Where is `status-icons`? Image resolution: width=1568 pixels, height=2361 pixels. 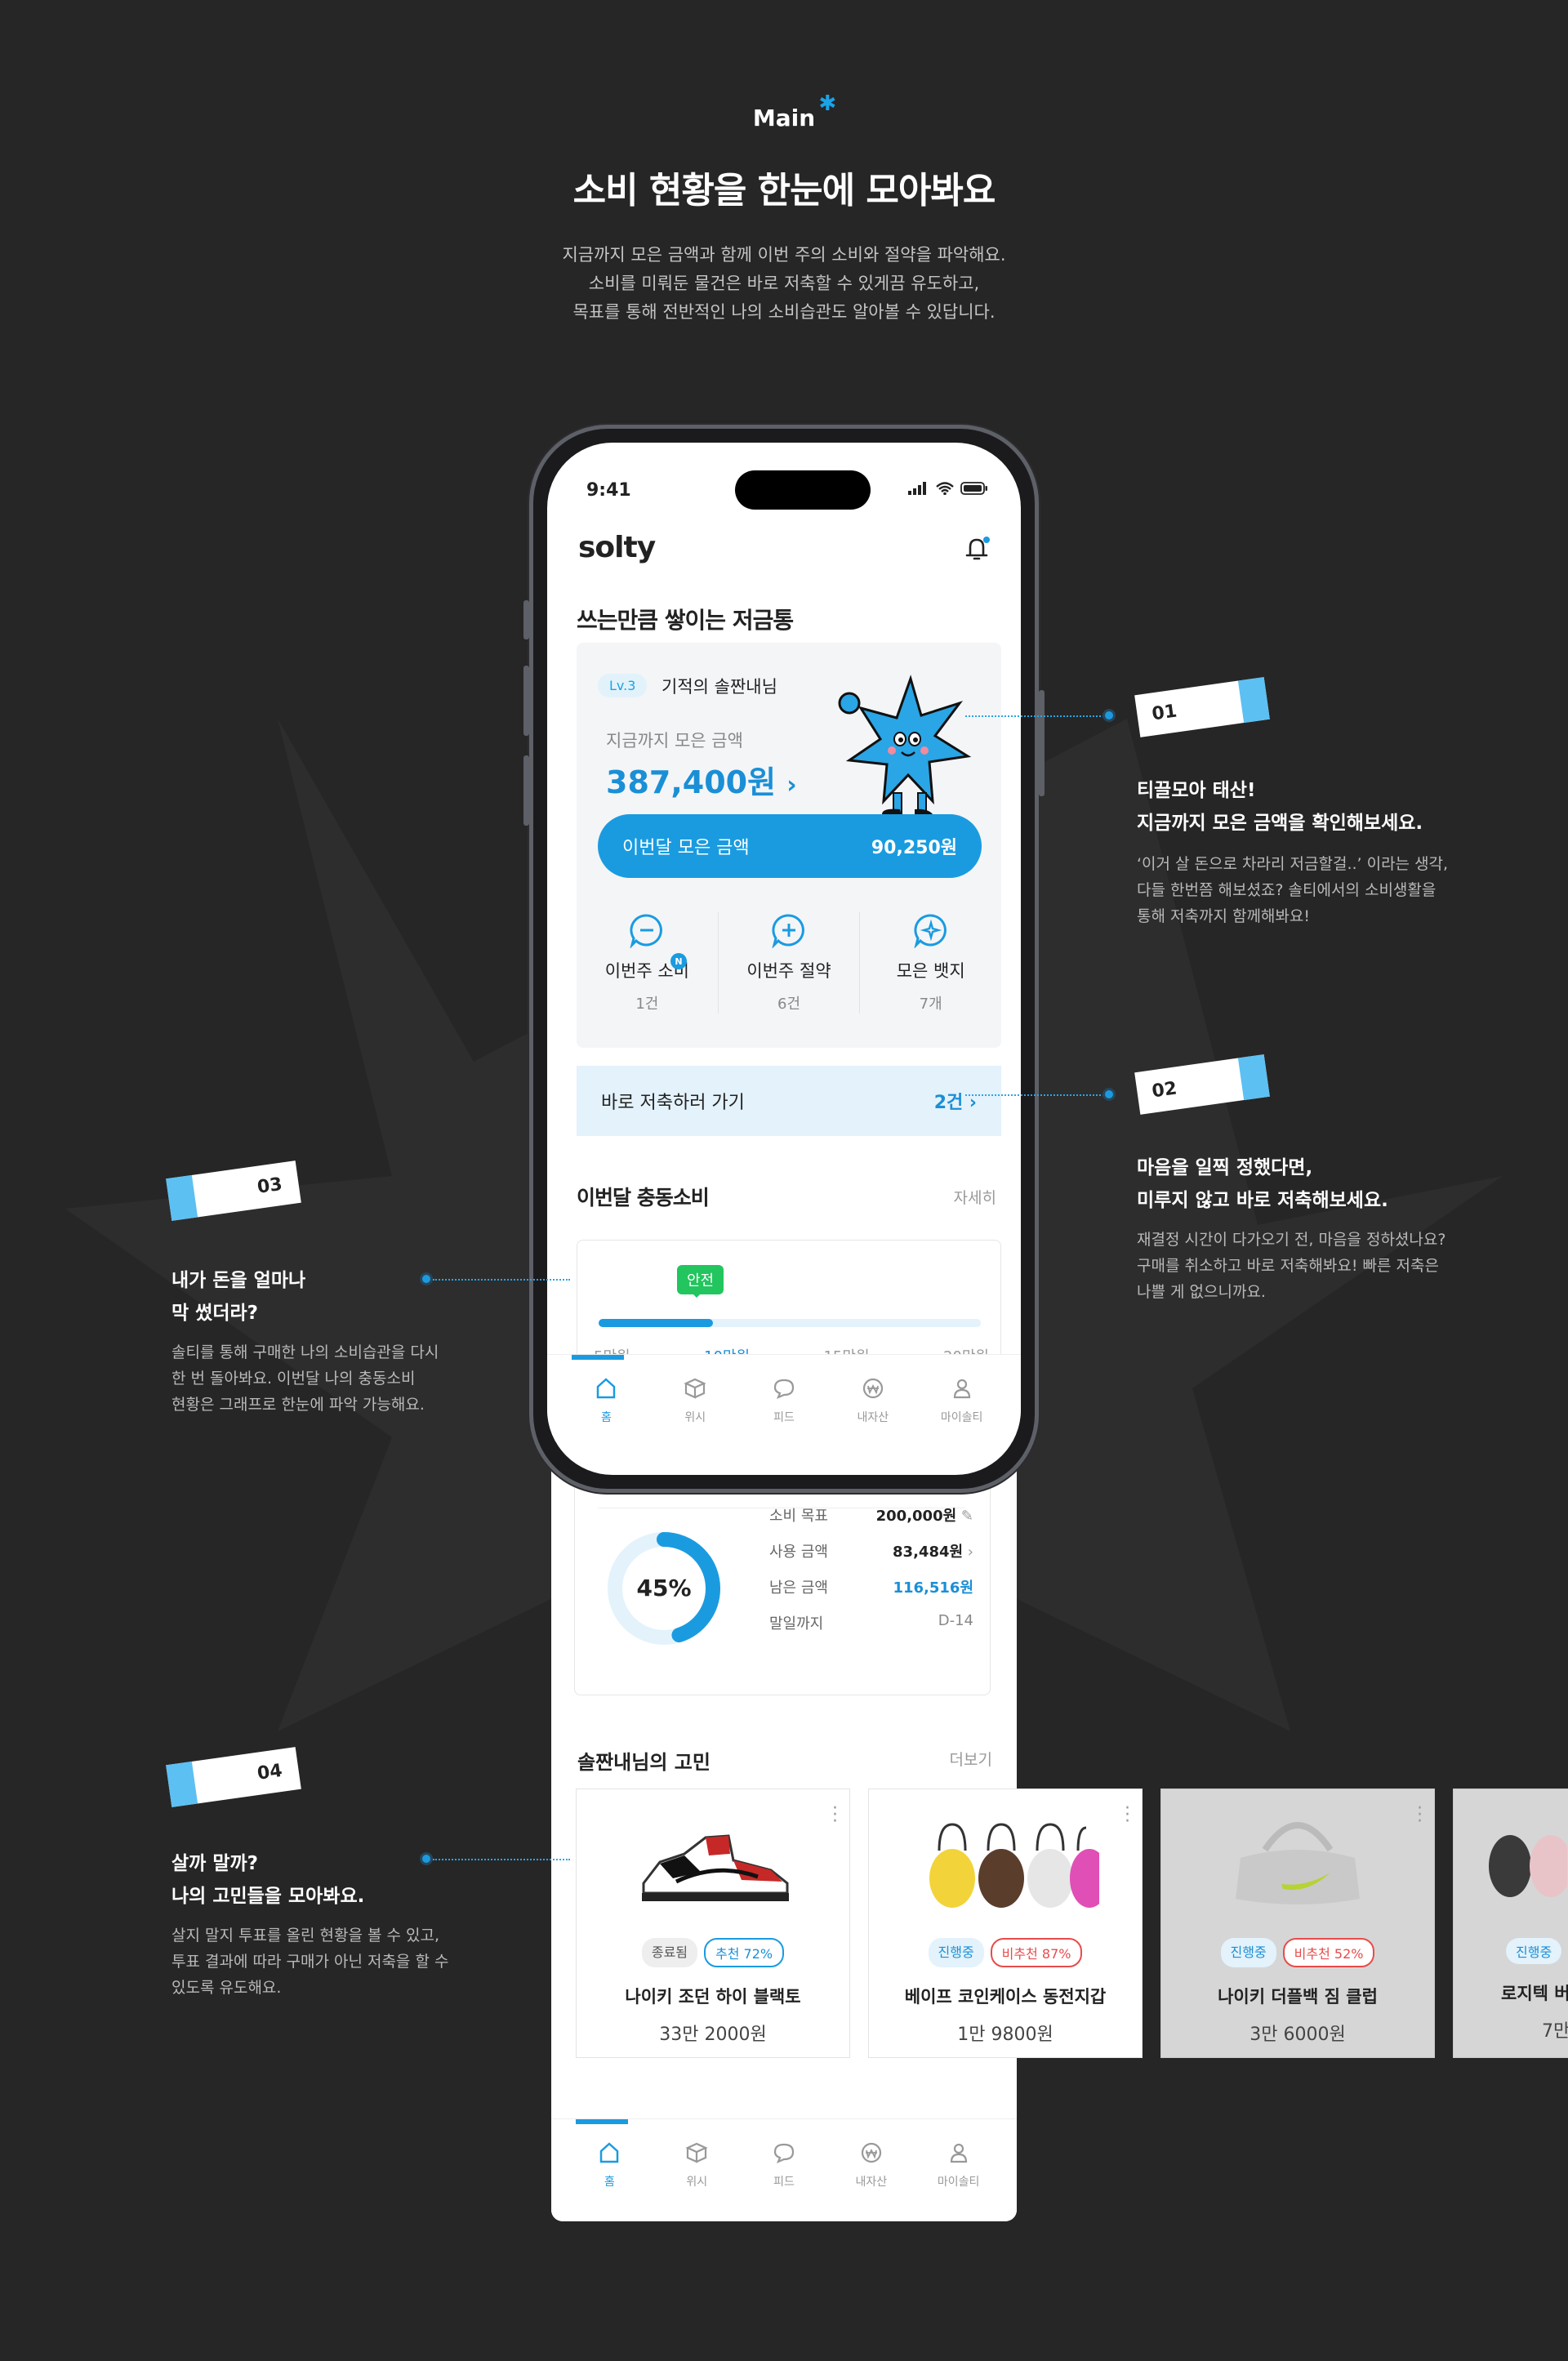
status-icons is located at coordinates (948, 488).